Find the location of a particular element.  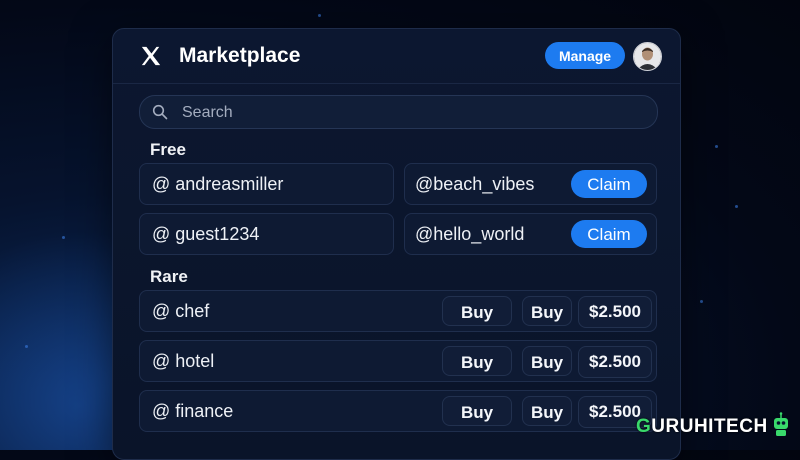

rare-handle-row: @ hotel Buy Buy $2.500 is located at coordinates (398, 361).